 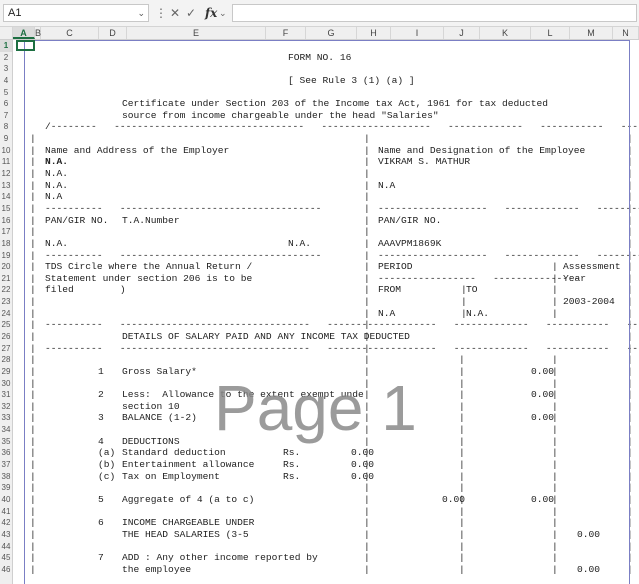 I want to click on form-rule-5-44: |, so click(x=462, y=546).